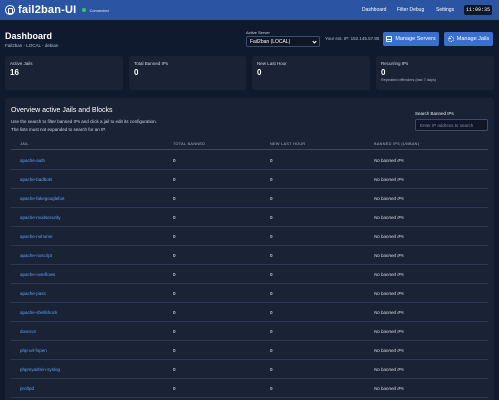  I want to click on stat-label: Total Banned IPs, so click(151, 63).